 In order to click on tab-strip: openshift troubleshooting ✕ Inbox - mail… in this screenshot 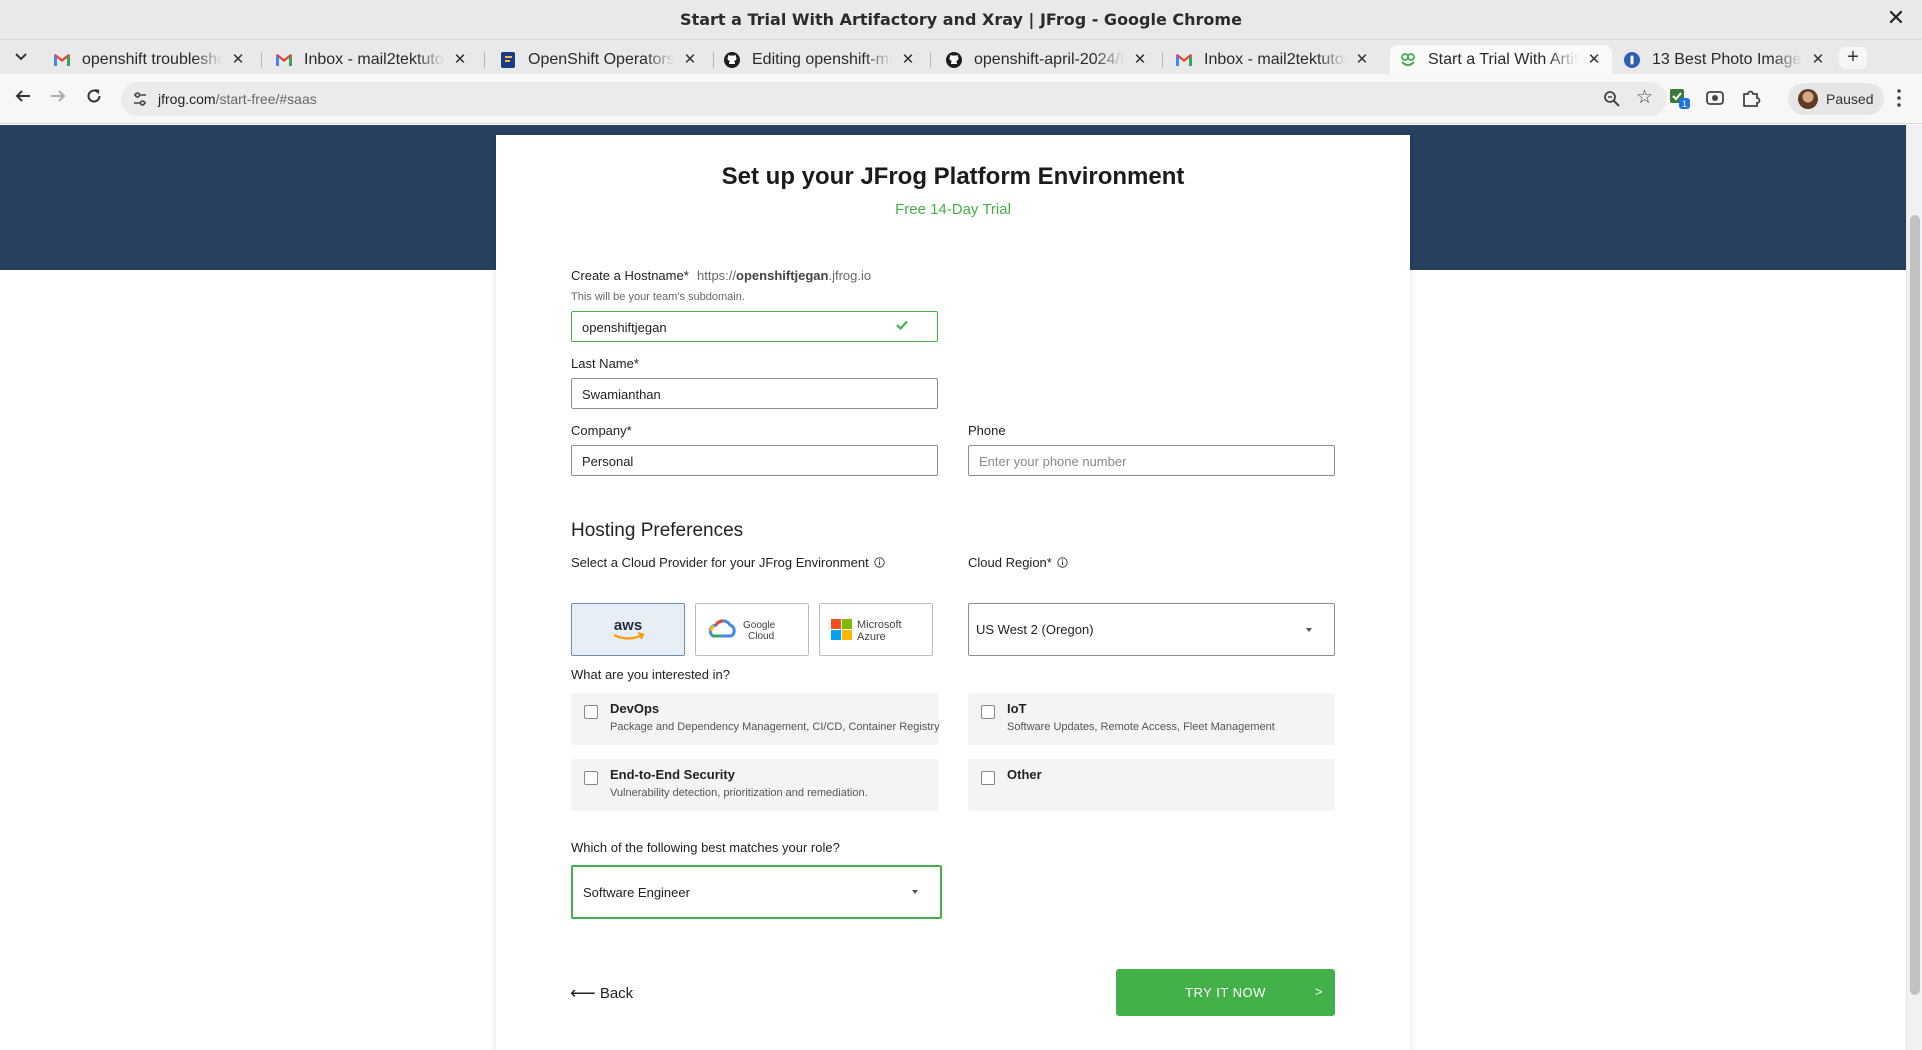, I will do `click(961, 57)`.